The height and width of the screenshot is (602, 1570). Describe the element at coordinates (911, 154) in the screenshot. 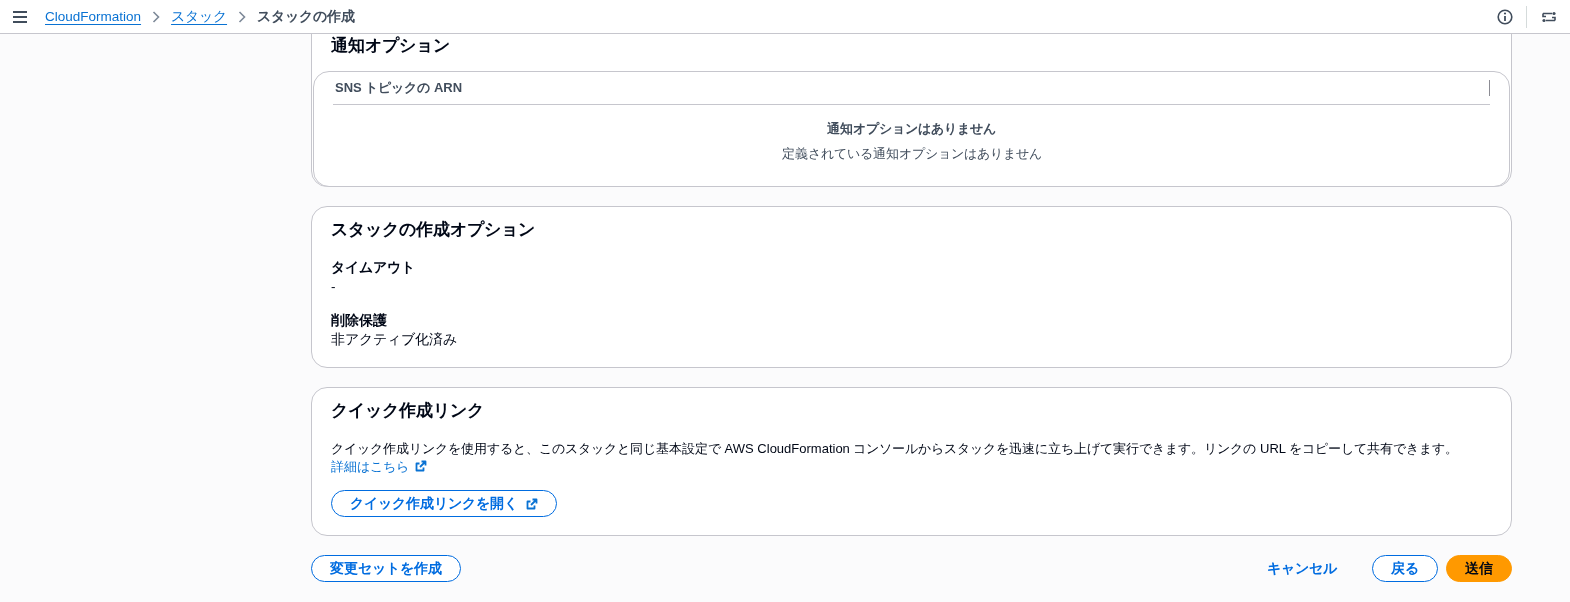

I see `empty-state-description: 定義されている通知オプションはありません` at that location.